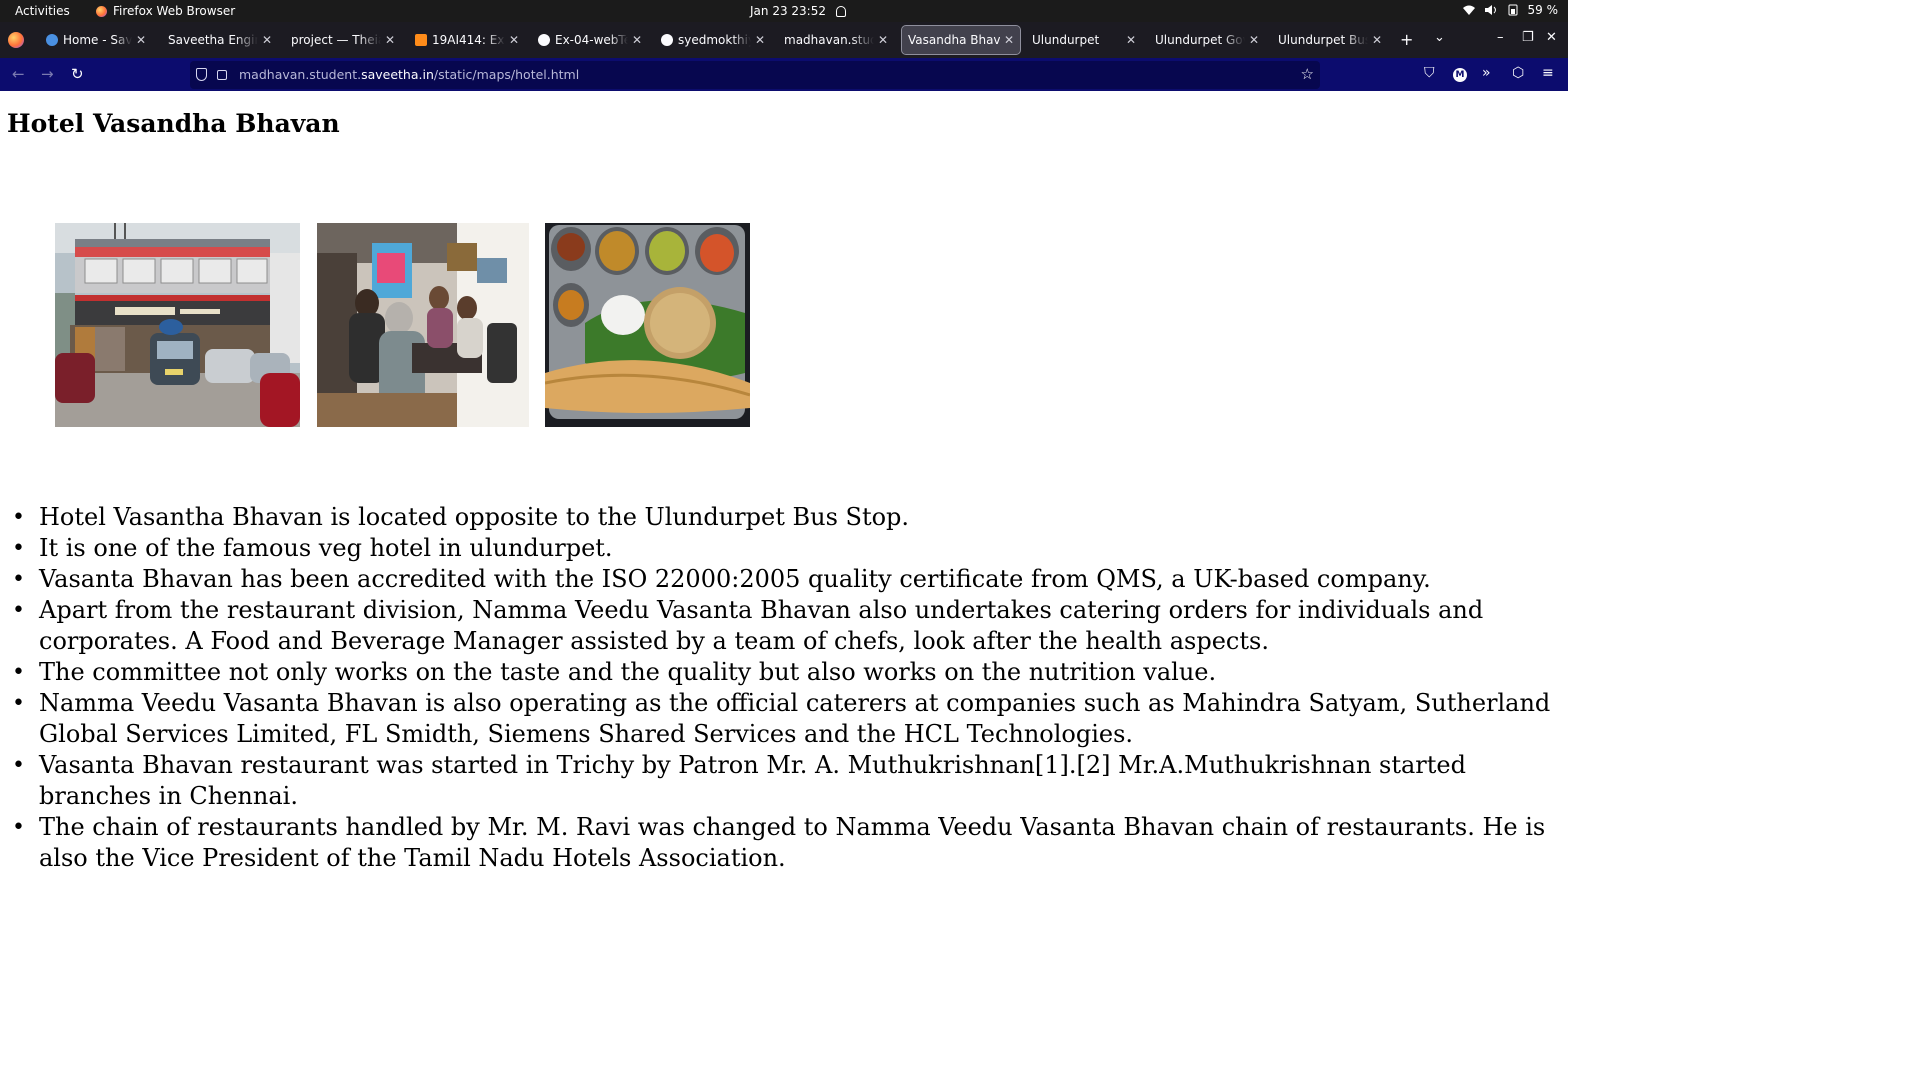 The image size is (1920, 1080). What do you see at coordinates (840, 11) in the screenshot?
I see `notification-bell-icon` at bounding box center [840, 11].